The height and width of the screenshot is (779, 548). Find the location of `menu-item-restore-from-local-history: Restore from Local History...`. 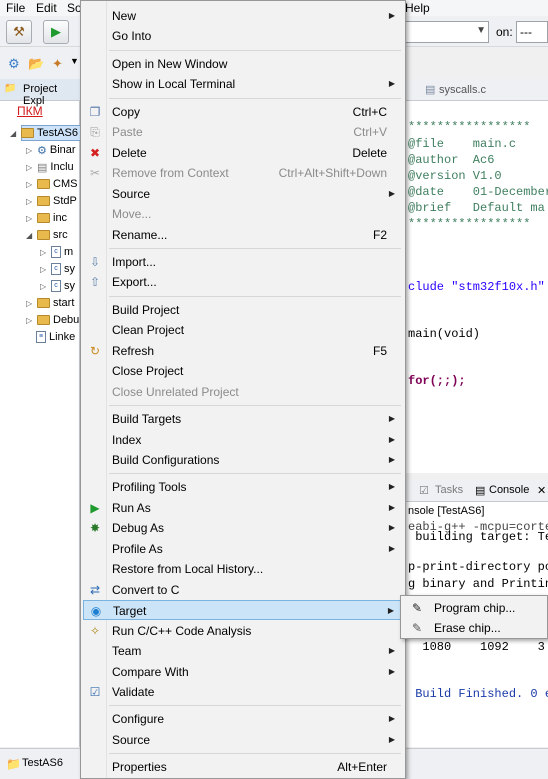

menu-item-restore-from-local-history: Restore from Local History... is located at coordinates (243, 569).